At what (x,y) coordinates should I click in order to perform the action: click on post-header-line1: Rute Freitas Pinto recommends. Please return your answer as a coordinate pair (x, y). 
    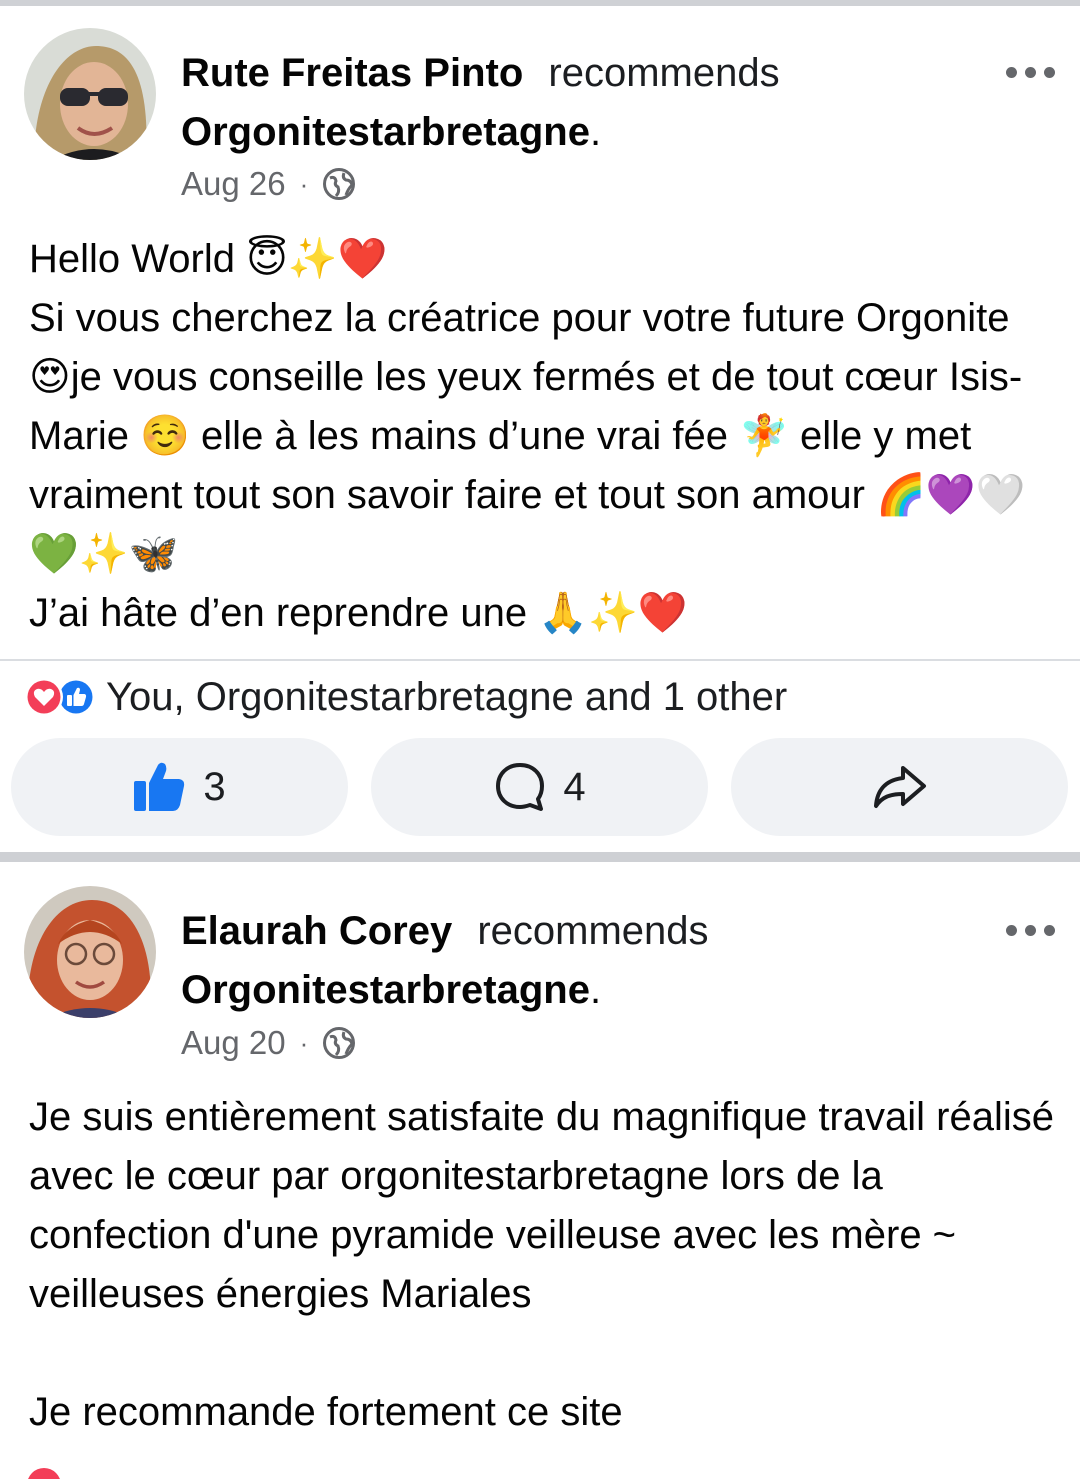
    Looking at the image, I should click on (480, 73).